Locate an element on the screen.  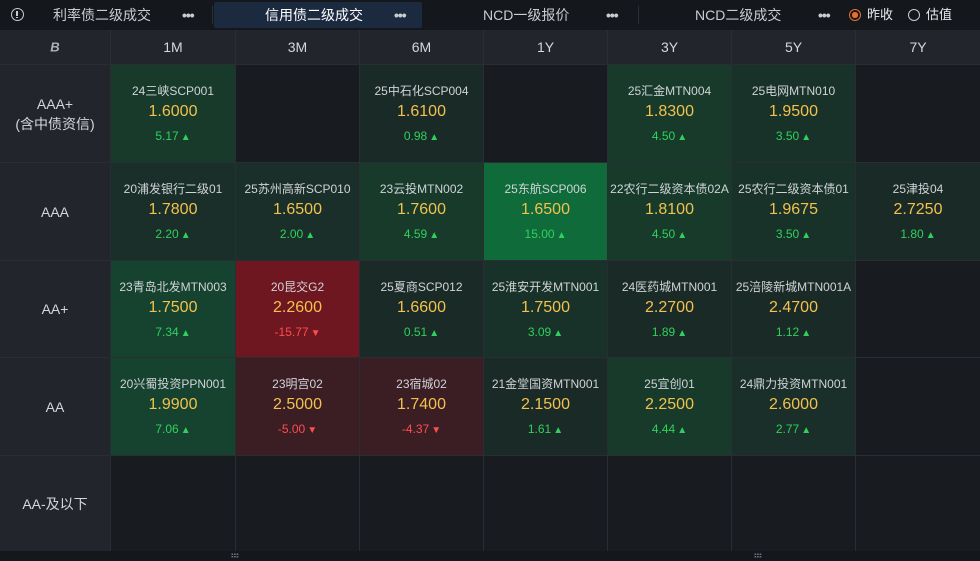
bond-change: 3.50 ▲ is located at coordinates (793, 136).